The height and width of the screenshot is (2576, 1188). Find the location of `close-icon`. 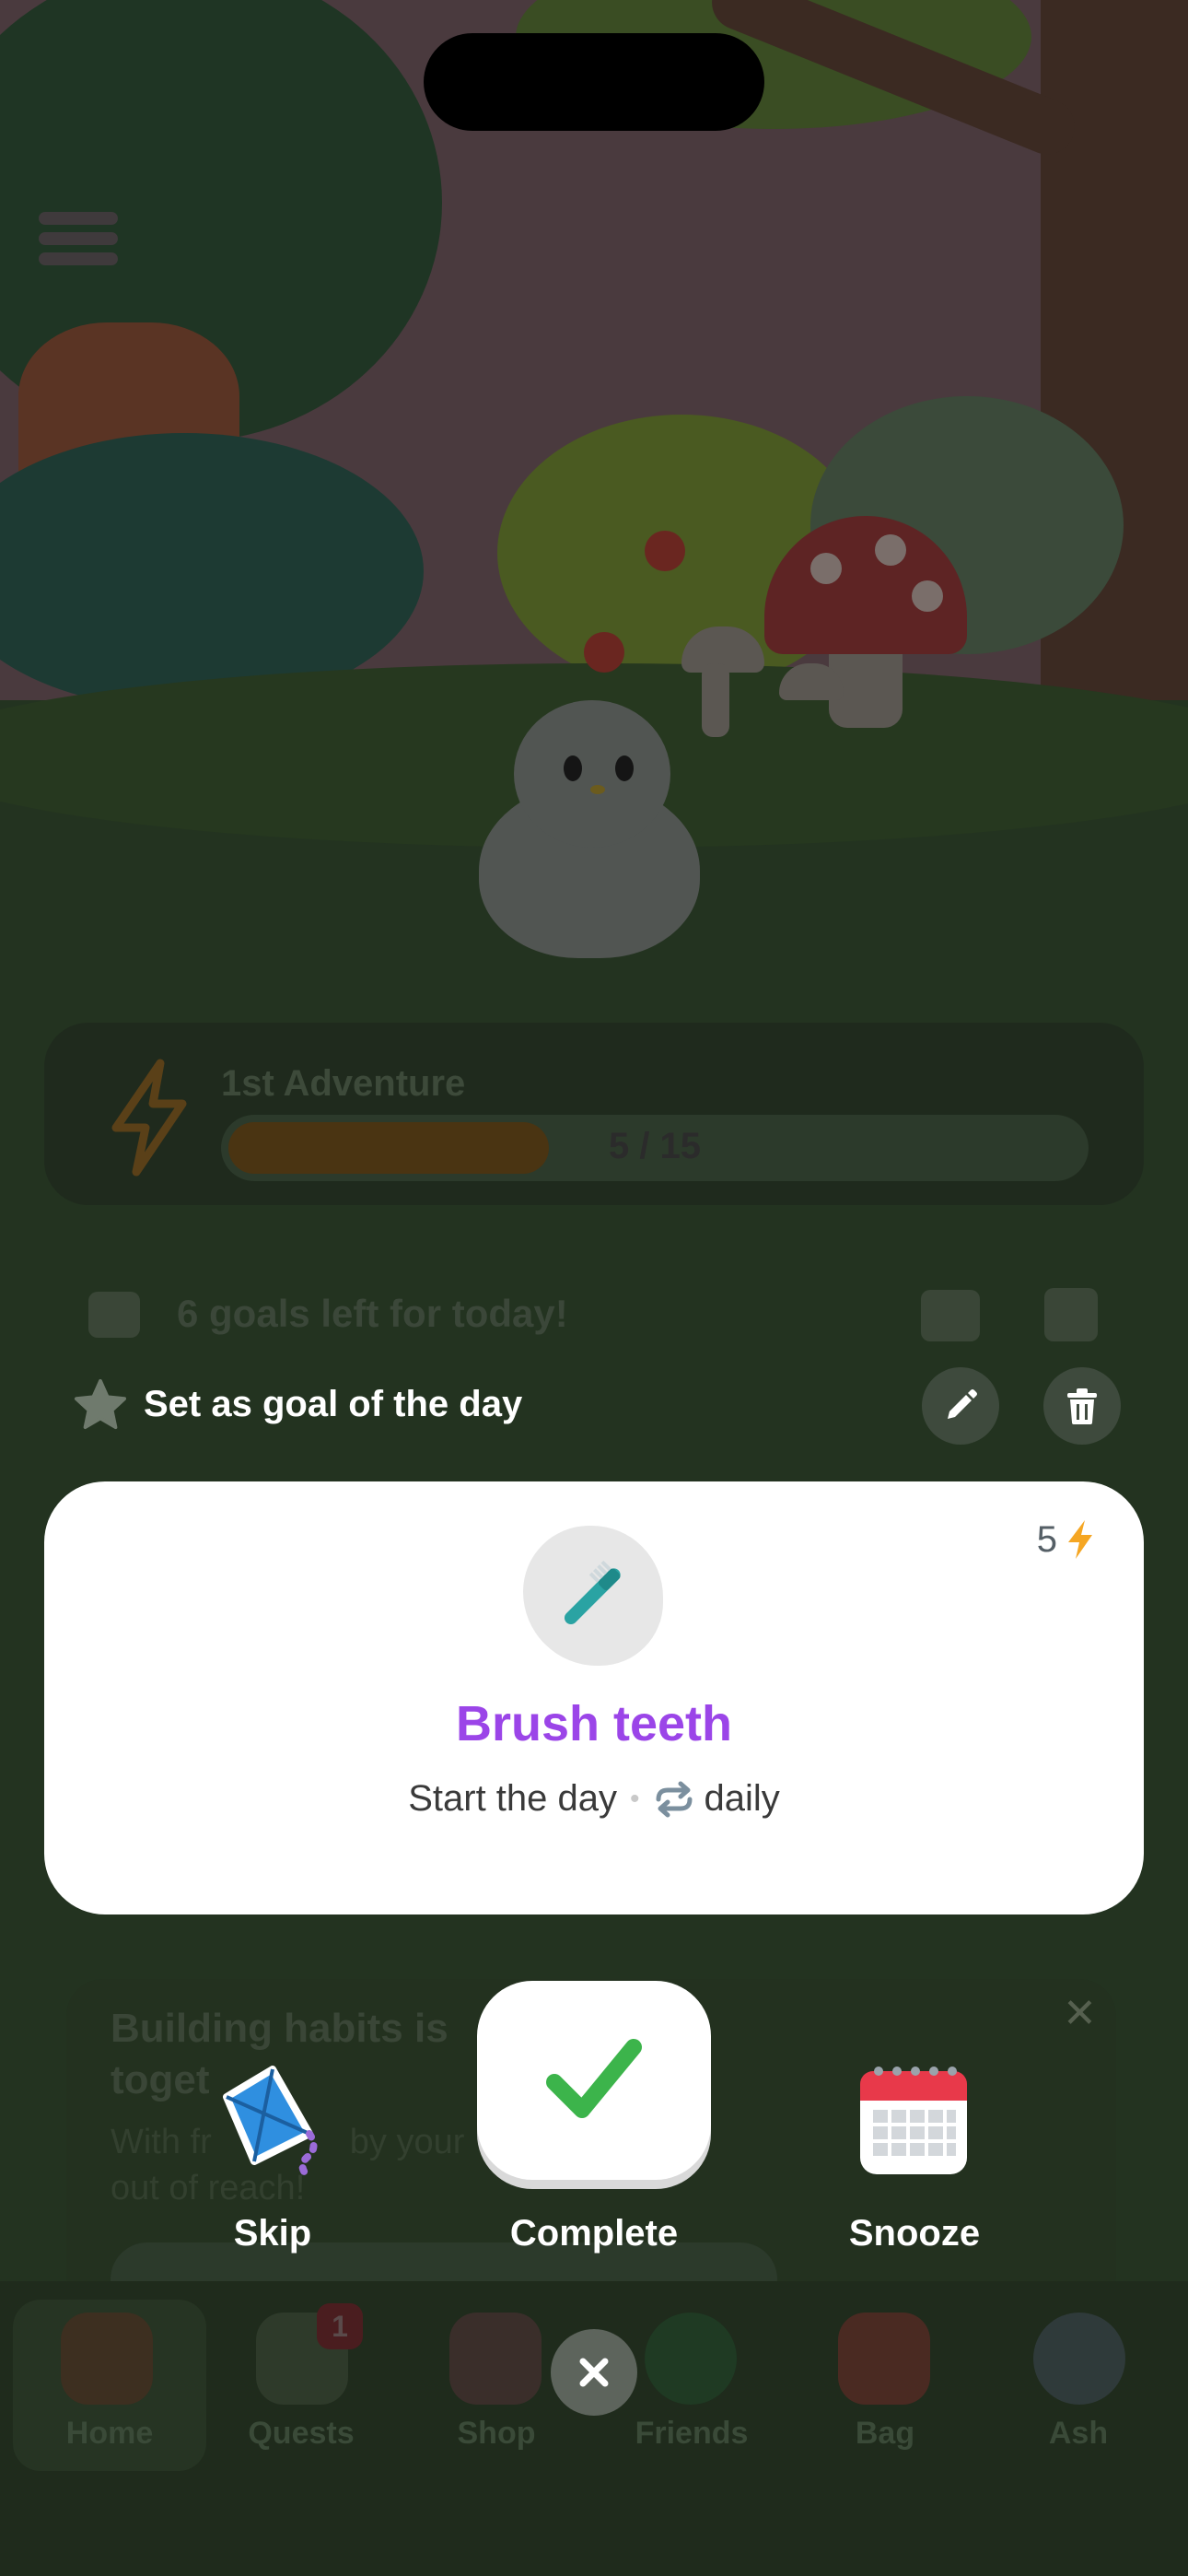

close-icon is located at coordinates (594, 2372).